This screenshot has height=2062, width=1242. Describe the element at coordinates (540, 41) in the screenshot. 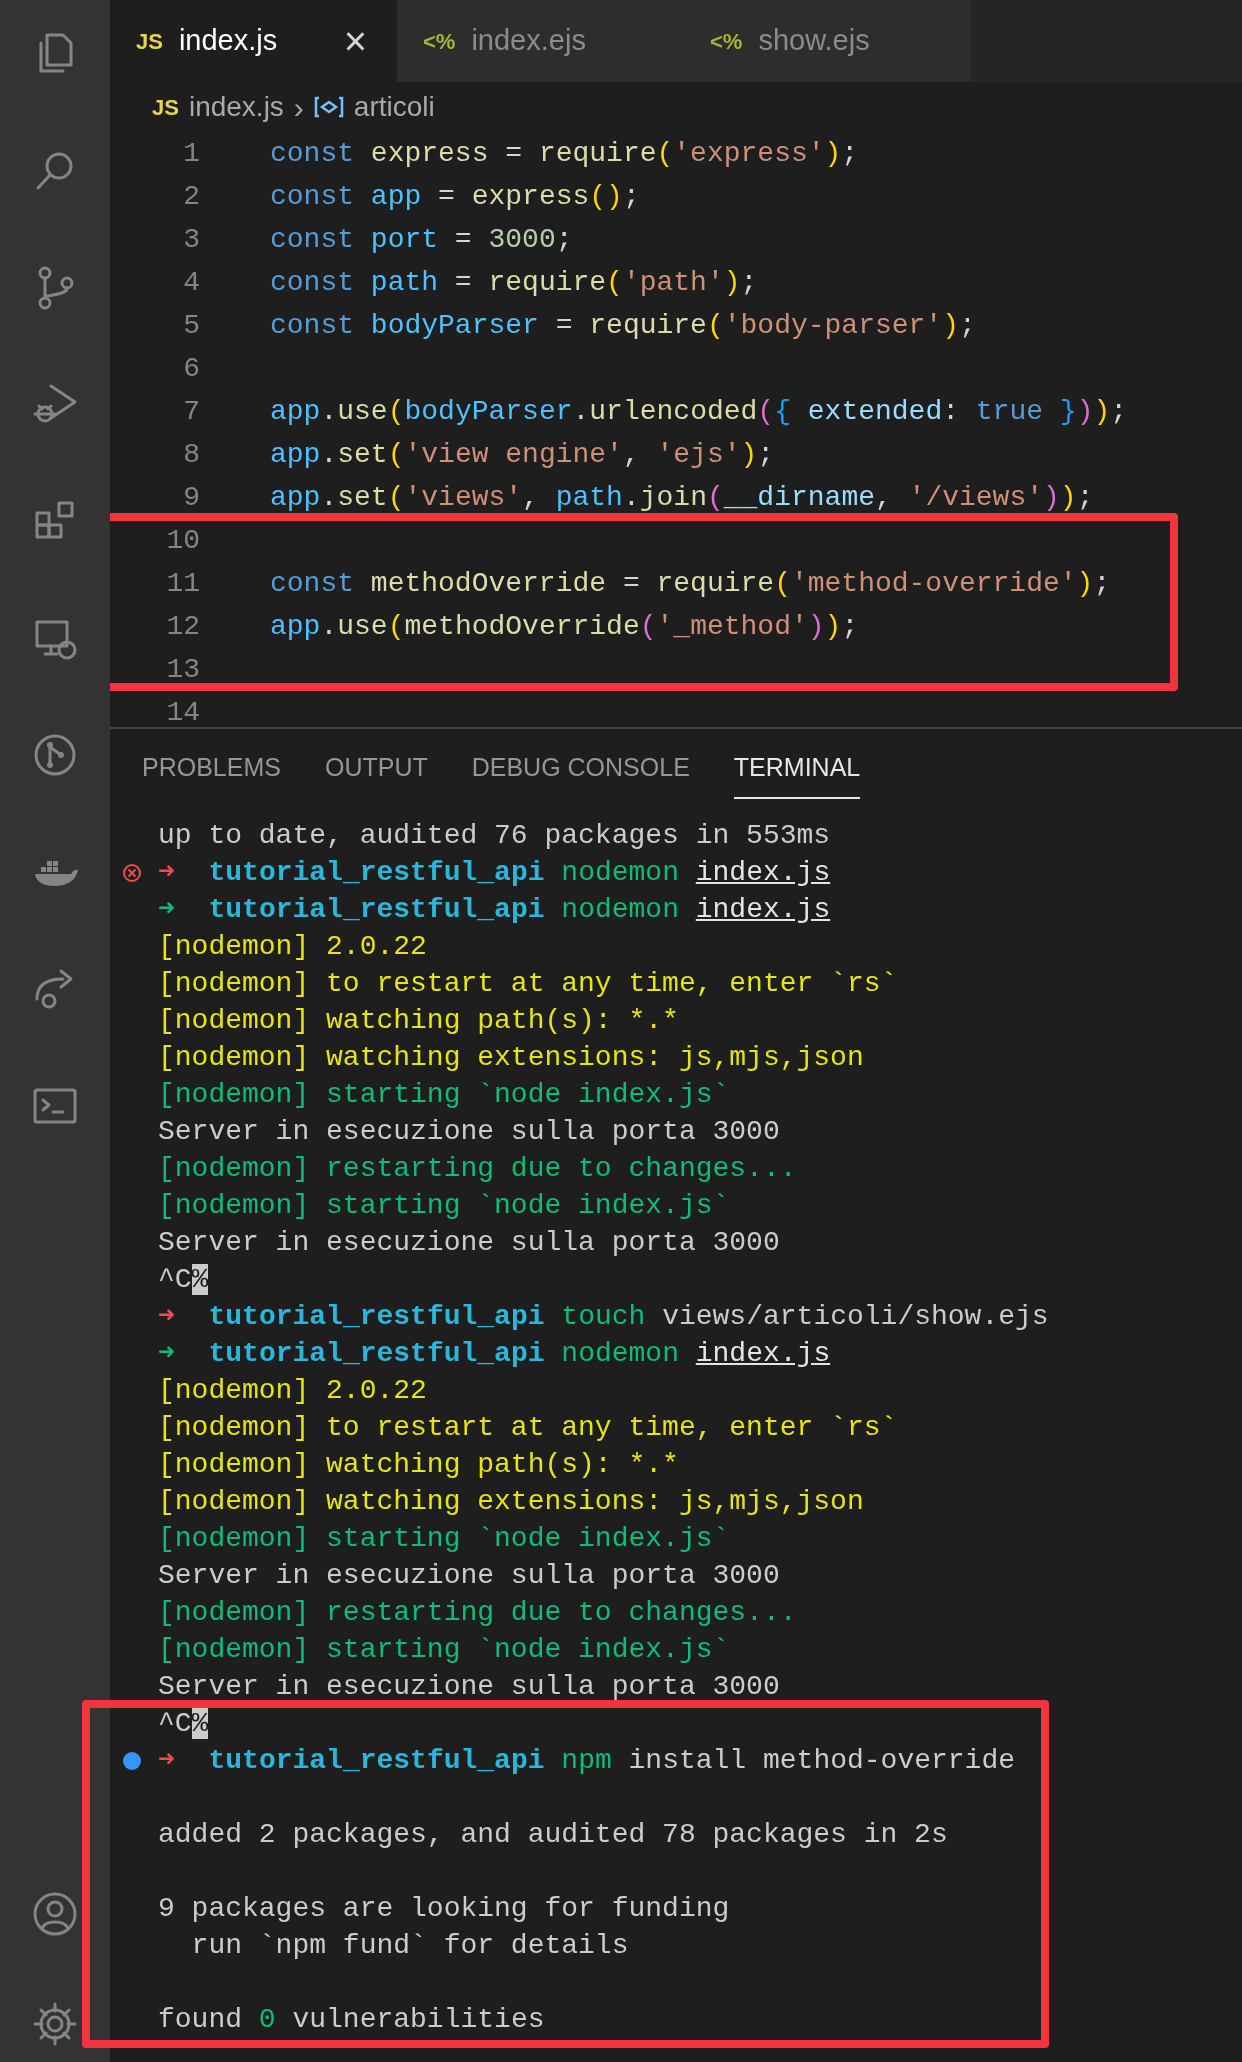

I see `editor-tab: <% index.ejs` at that location.